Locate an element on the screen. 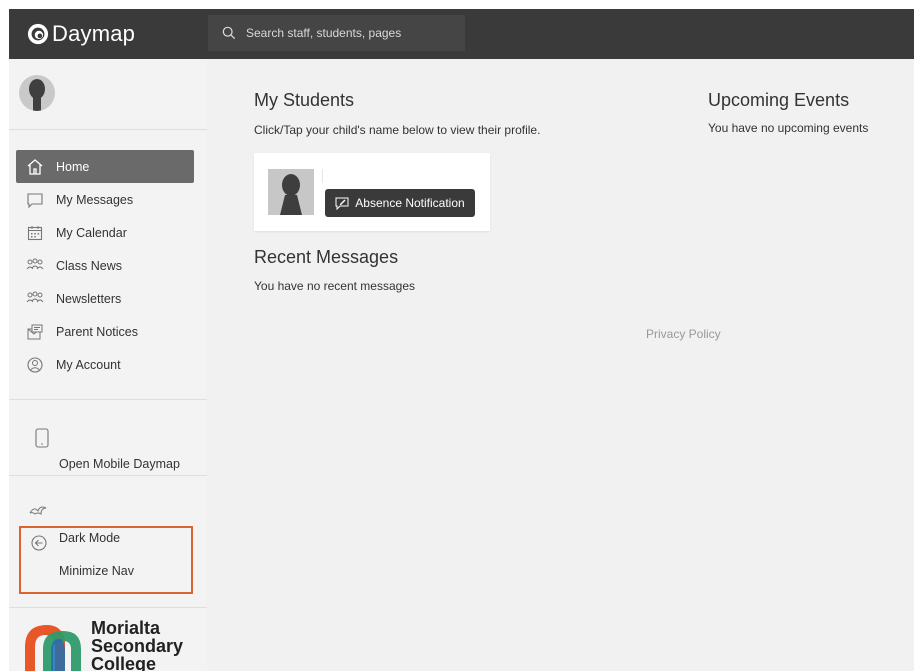 This screenshot has height=671, width=914. sidebar-item-newsletters: Newsletters is located at coordinates (105, 298).